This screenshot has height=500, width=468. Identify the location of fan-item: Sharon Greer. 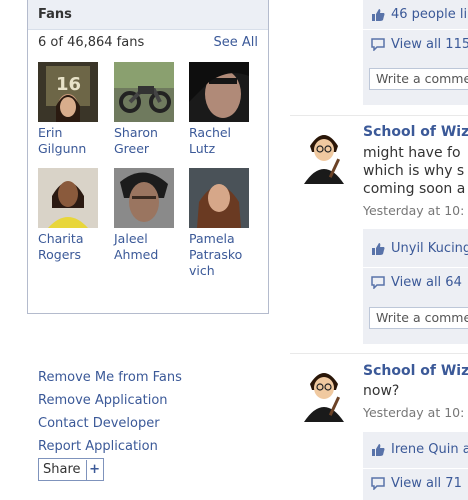
(147, 109).